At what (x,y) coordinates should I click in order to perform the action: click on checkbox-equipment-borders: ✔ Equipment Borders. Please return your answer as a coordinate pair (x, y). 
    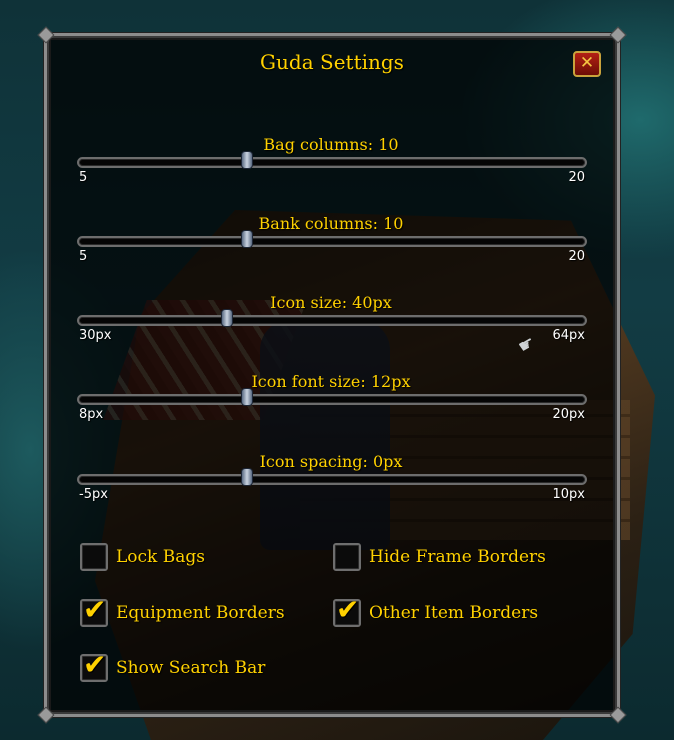
    Looking at the image, I should click on (182, 610).